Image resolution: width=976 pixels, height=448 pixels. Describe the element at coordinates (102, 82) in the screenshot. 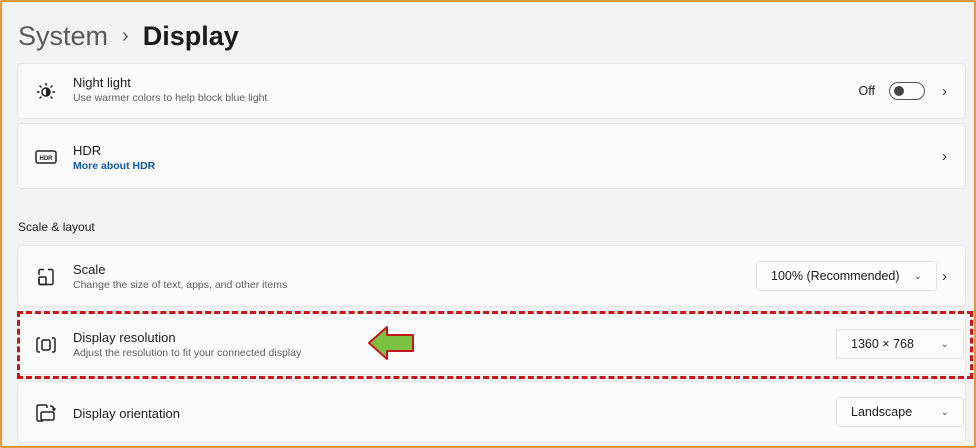

I see `night-light-title: Night light` at that location.